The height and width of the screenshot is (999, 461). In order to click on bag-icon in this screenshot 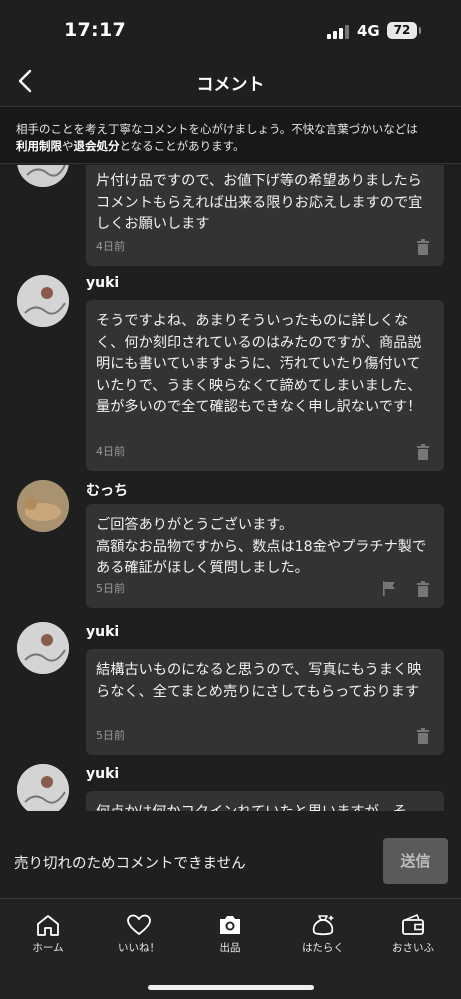, I will do `click(323, 925)`.